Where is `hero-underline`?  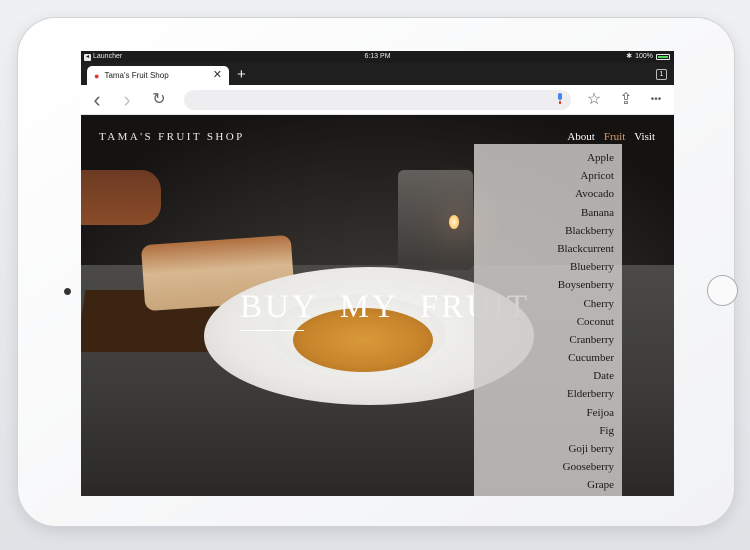
hero-underline is located at coordinates (272, 330).